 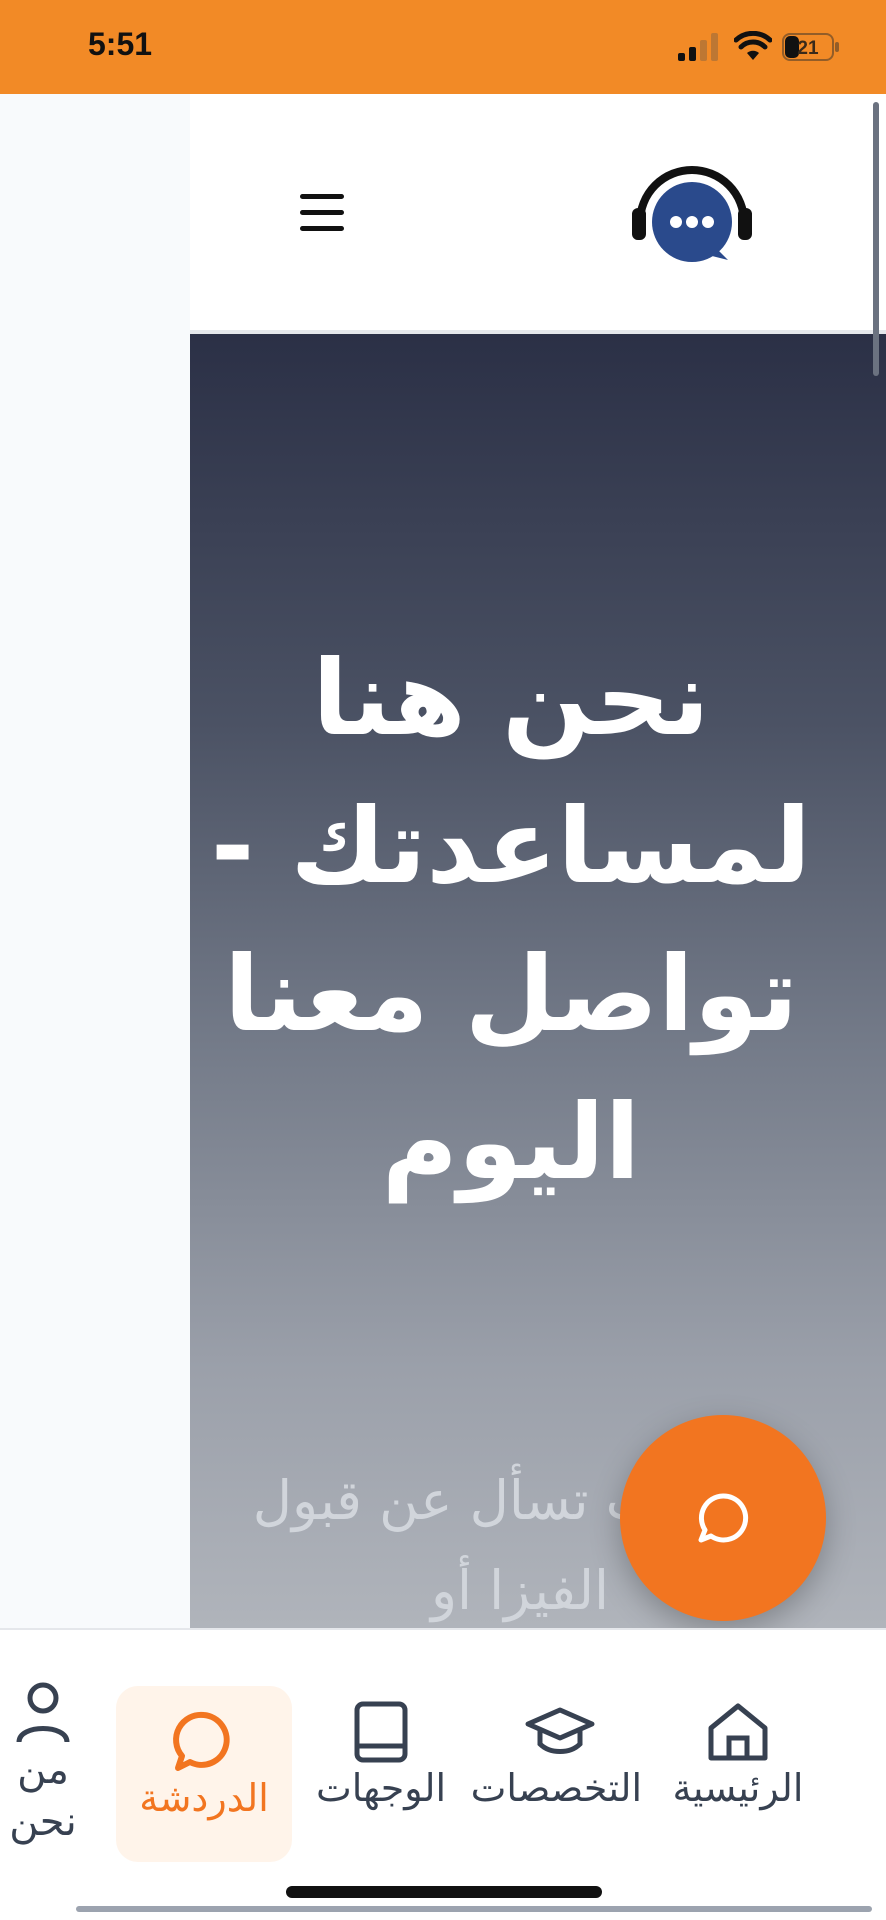 What do you see at coordinates (738, 1788) in the screenshot?
I see `nav-label-home: الرئيسية` at bounding box center [738, 1788].